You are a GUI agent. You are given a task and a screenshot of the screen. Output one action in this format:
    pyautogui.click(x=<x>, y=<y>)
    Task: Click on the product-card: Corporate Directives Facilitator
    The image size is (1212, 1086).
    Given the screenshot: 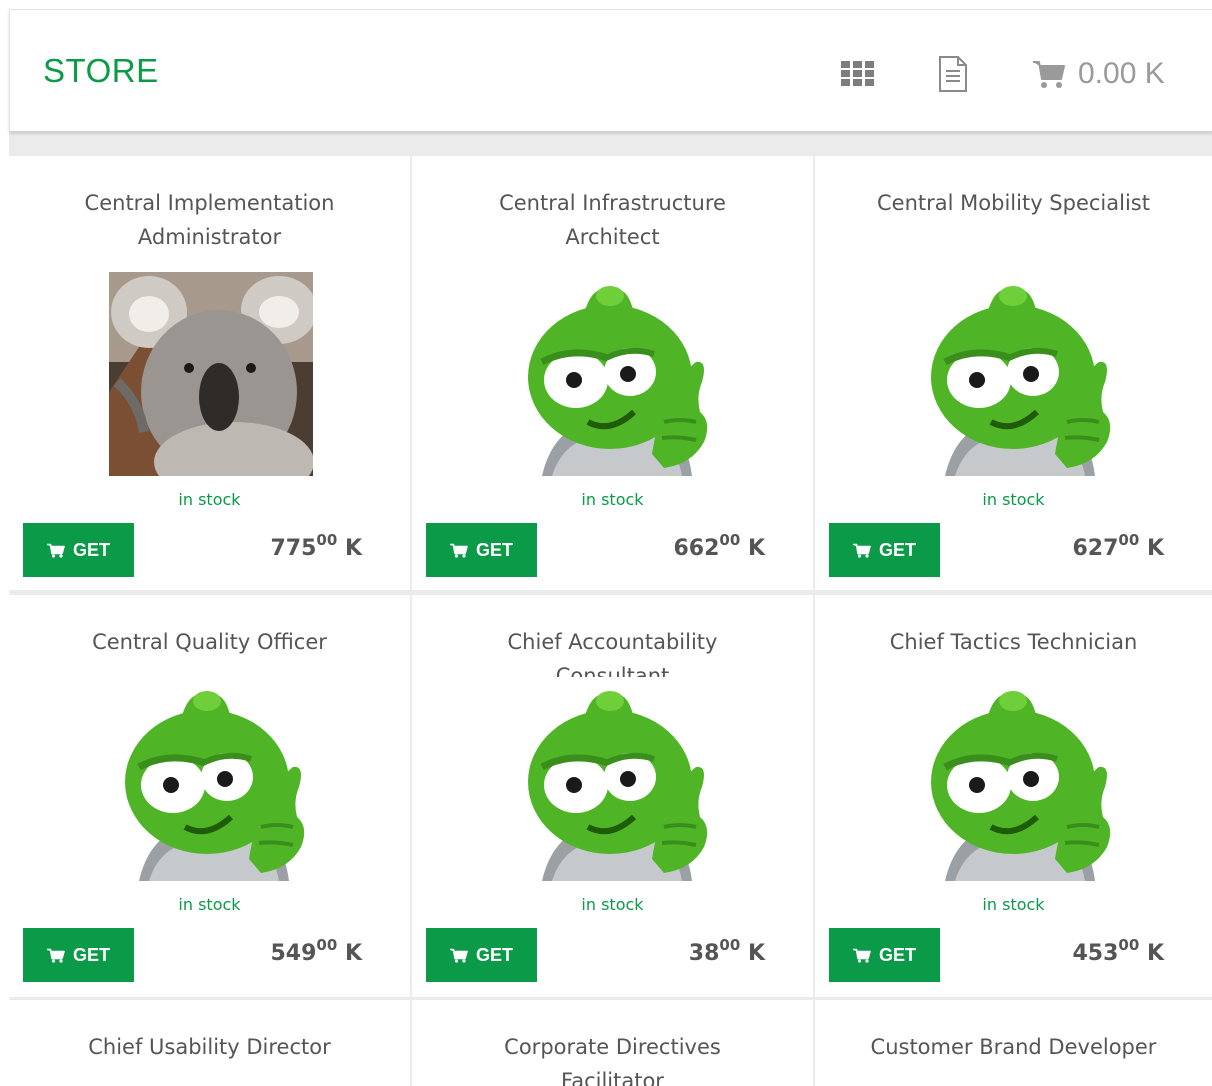 What is the action you would take?
    pyautogui.click(x=612, y=1043)
    